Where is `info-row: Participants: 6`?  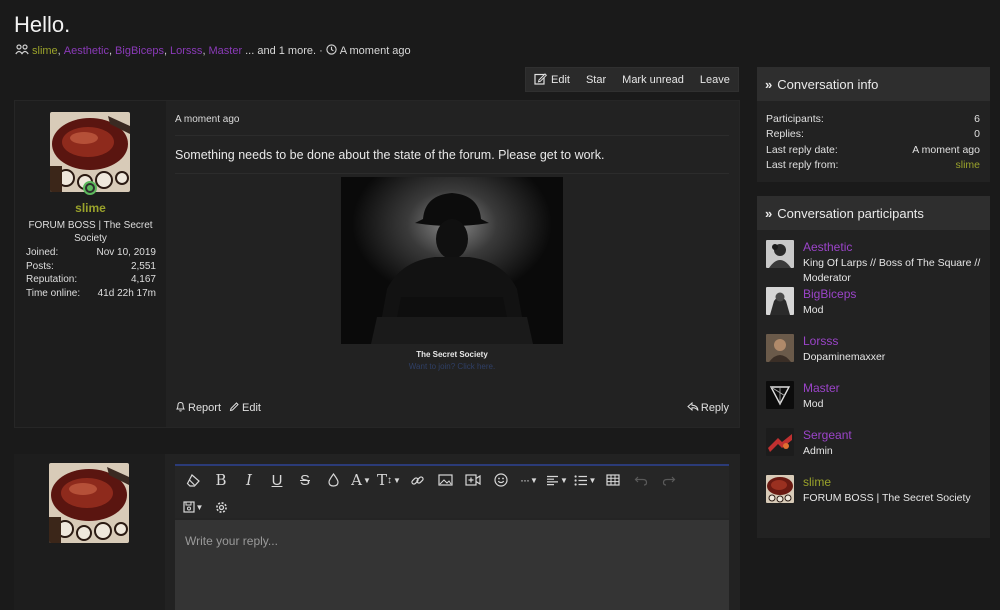
info-row: Participants: 6 is located at coordinates (873, 119).